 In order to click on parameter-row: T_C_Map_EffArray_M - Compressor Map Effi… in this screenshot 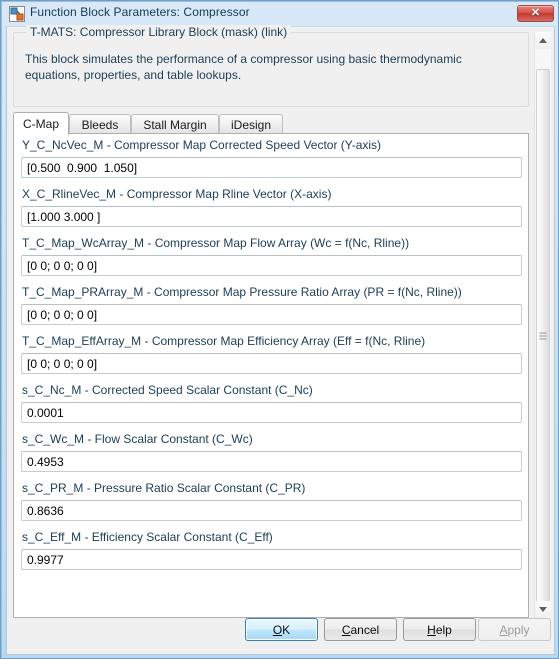, I will do `click(271, 354)`.